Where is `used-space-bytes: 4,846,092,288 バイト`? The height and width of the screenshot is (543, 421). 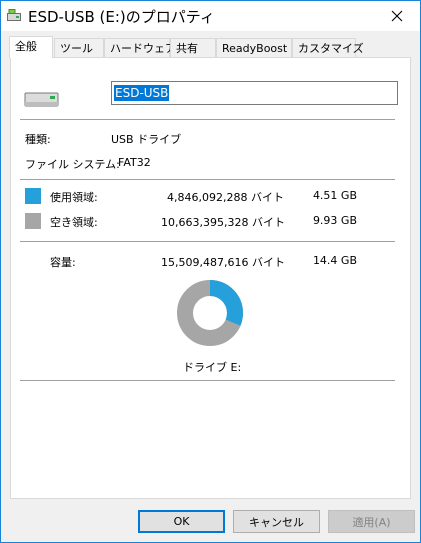 used-space-bytes: 4,846,092,288 バイト is located at coordinates (225, 197).